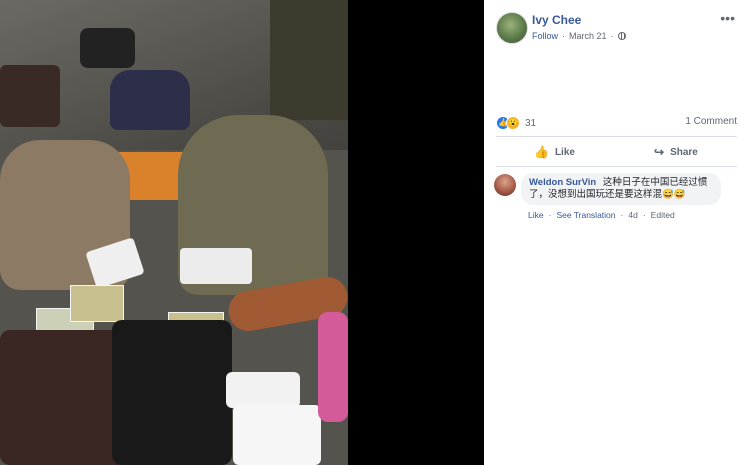  What do you see at coordinates (309, 60) in the screenshot?
I see `plant-area` at bounding box center [309, 60].